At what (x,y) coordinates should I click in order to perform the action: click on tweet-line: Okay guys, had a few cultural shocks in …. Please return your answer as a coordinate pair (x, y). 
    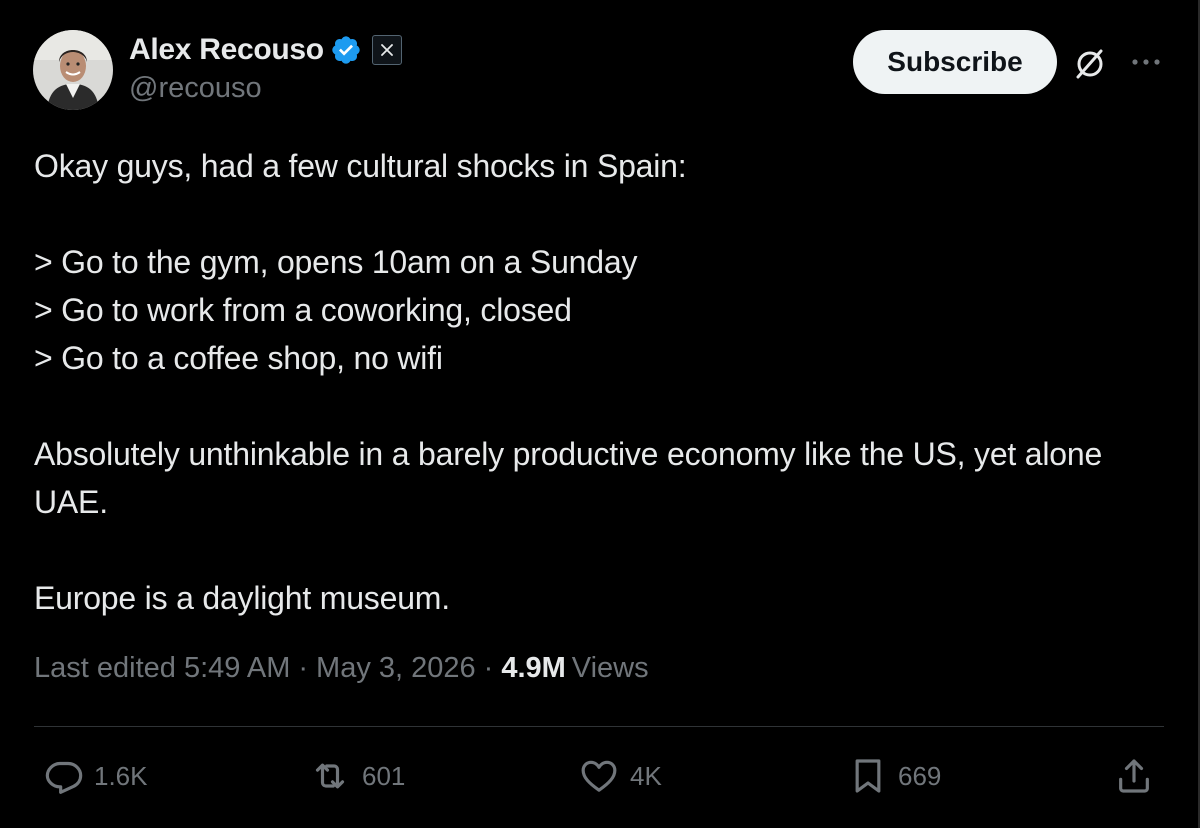
    Looking at the image, I should click on (360, 166).